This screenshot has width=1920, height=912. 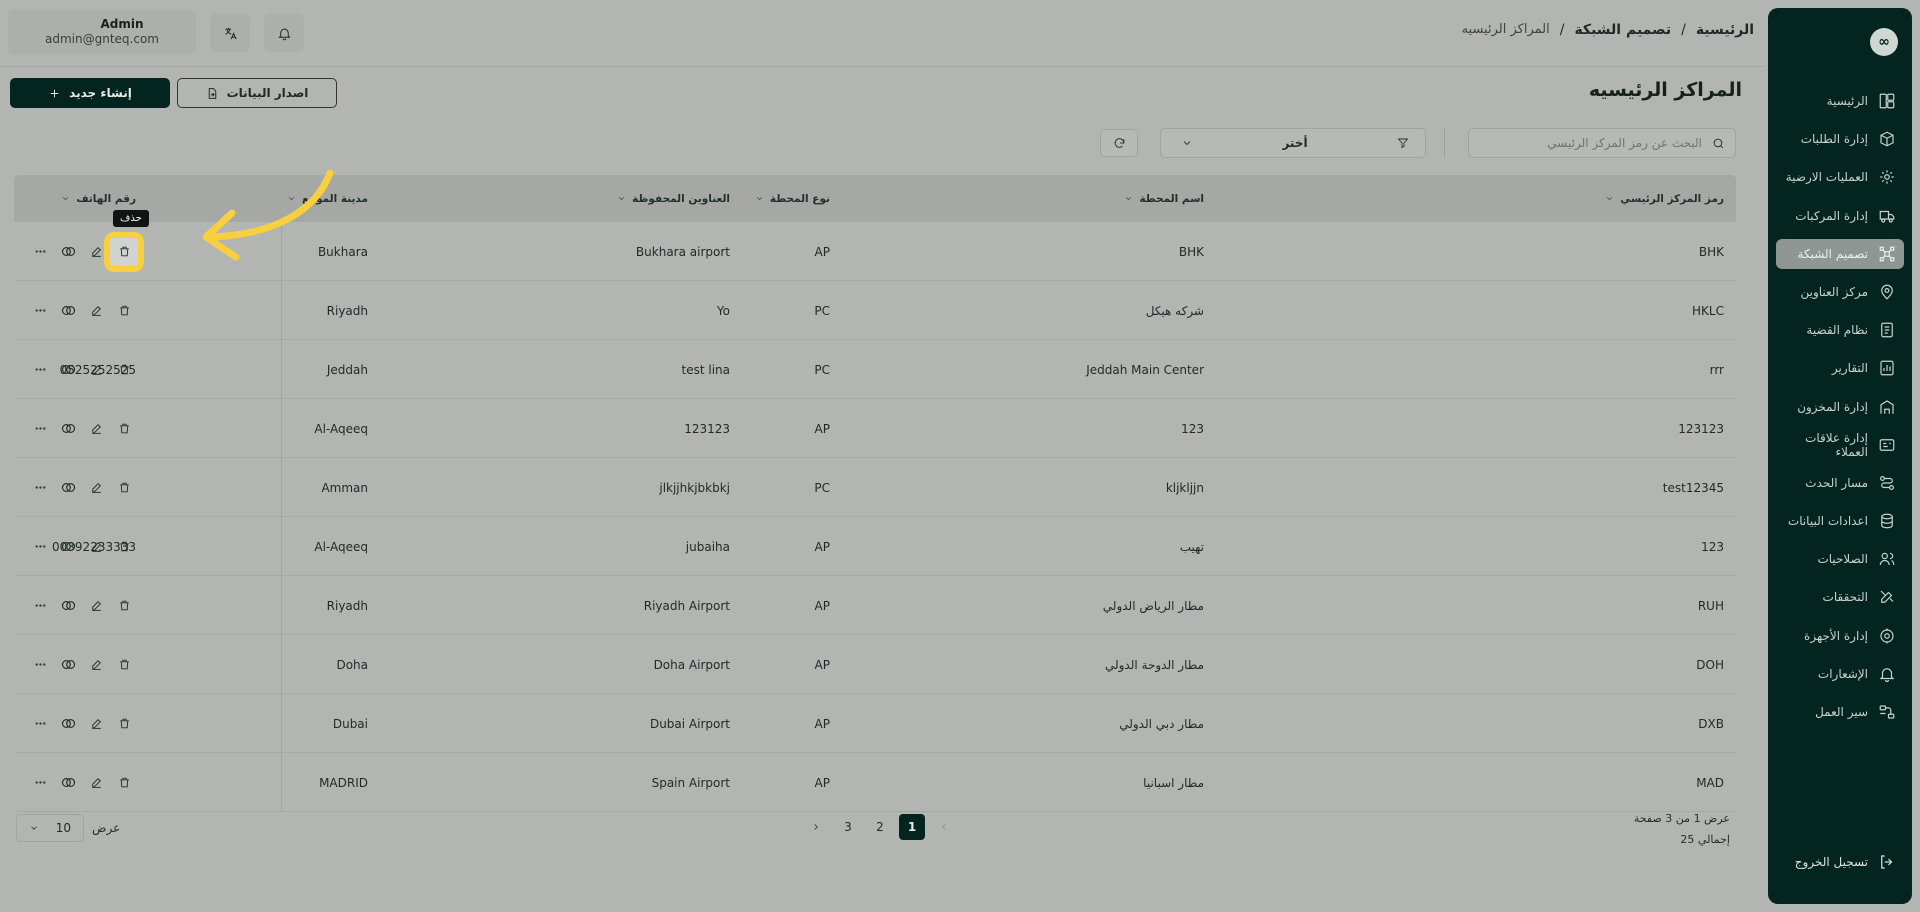 What do you see at coordinates (875, 310) in the screenshot?
I see `table-row: HKLC شركه هيكل PC Yo Riyadh` at bounding box center [875, 310].